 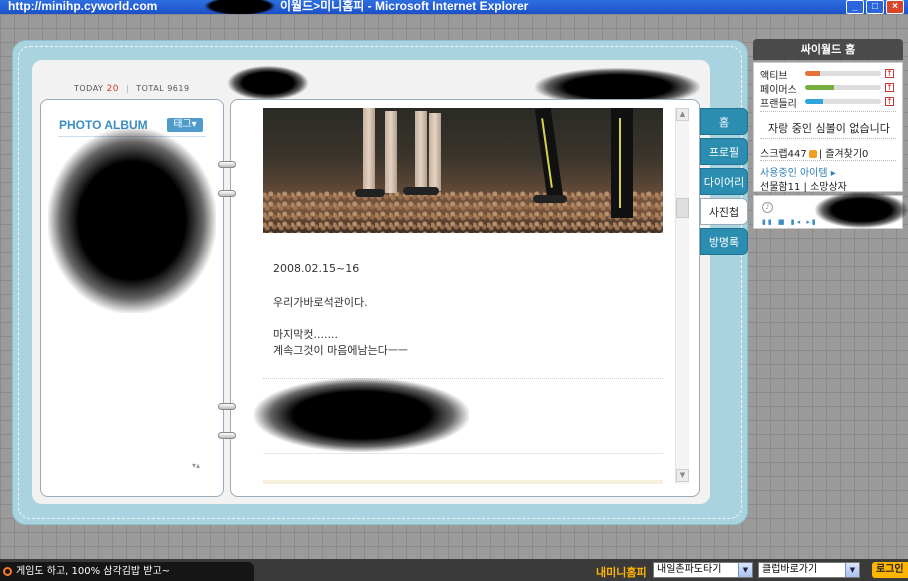 I want to click on login-button: 로그인, so click(x=890, y=570).